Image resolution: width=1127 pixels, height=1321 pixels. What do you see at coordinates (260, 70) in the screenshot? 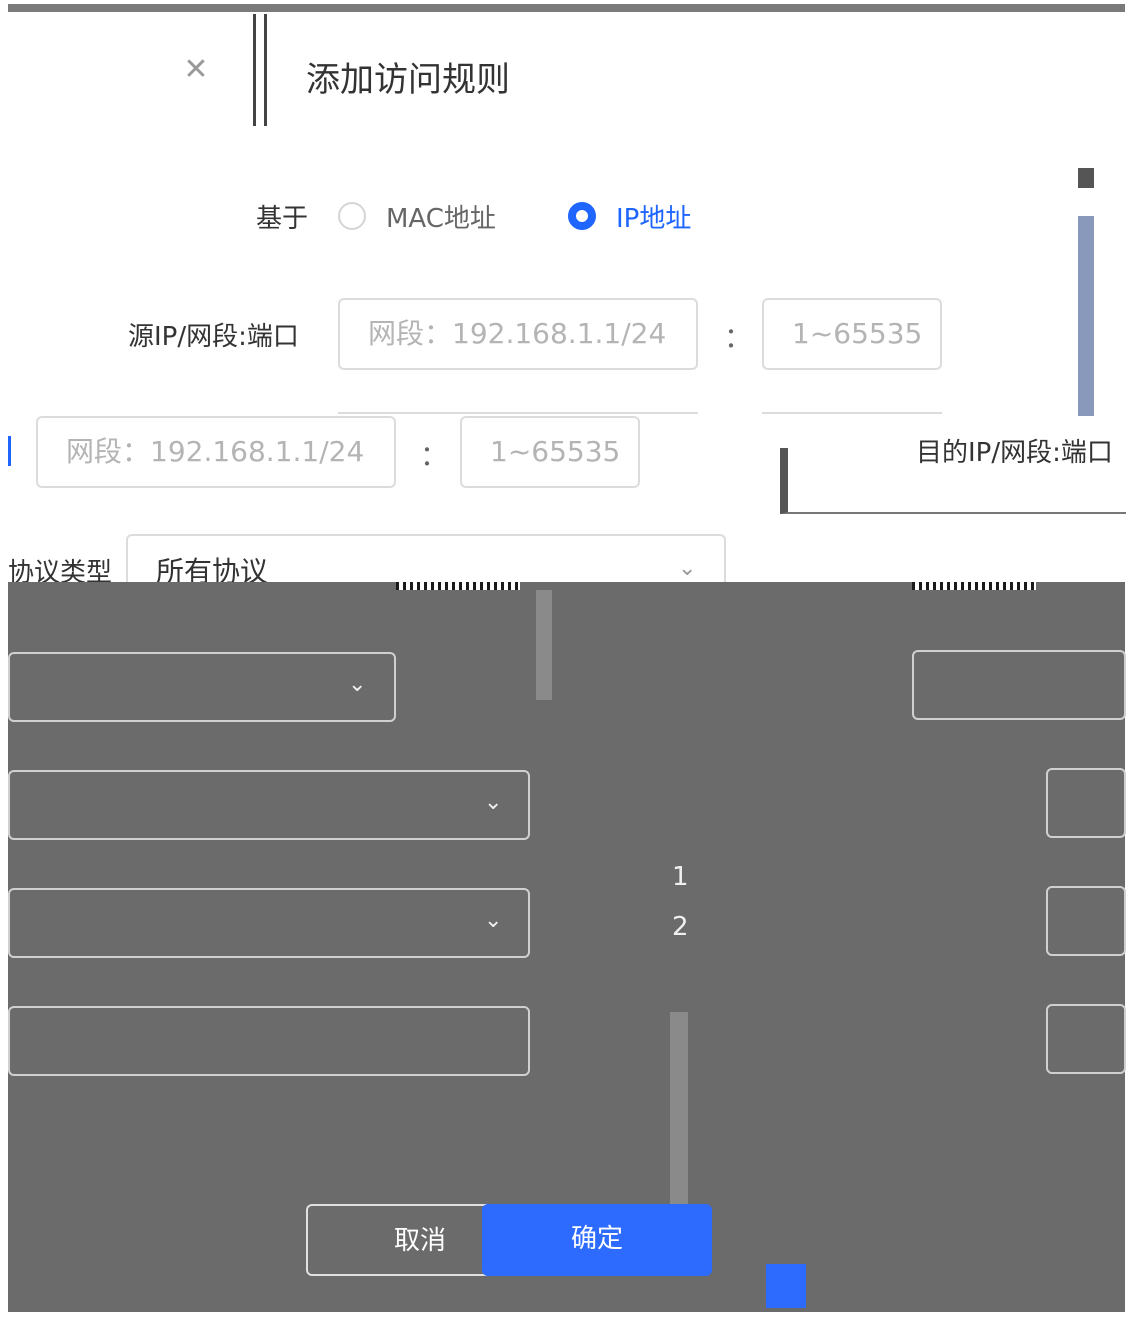
I see `title-divider` at bounding box center [260, 70].